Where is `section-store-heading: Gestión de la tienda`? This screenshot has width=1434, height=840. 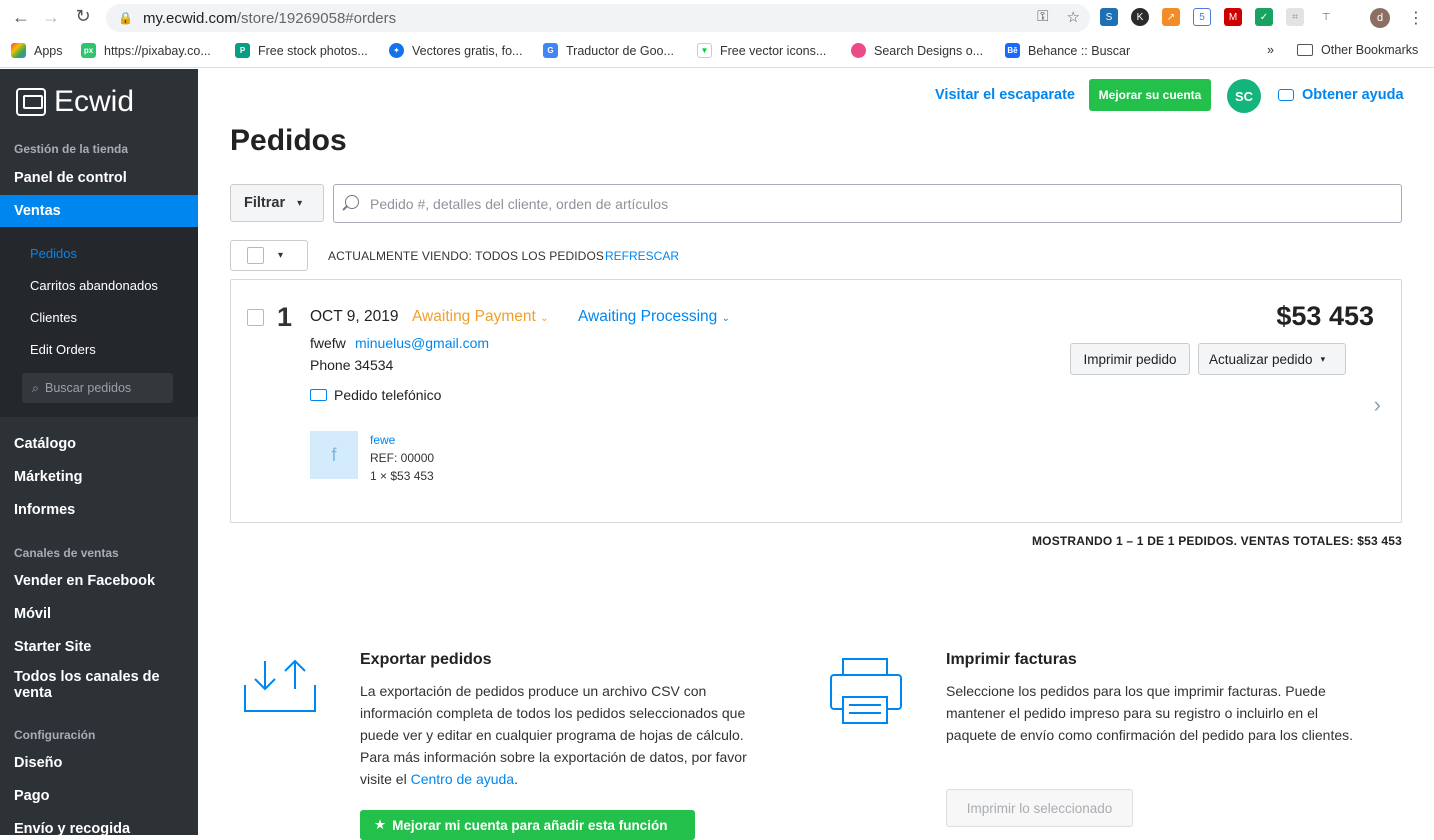 section-store-heading: Gestión de la tienda is located at coordinates (71, 149).